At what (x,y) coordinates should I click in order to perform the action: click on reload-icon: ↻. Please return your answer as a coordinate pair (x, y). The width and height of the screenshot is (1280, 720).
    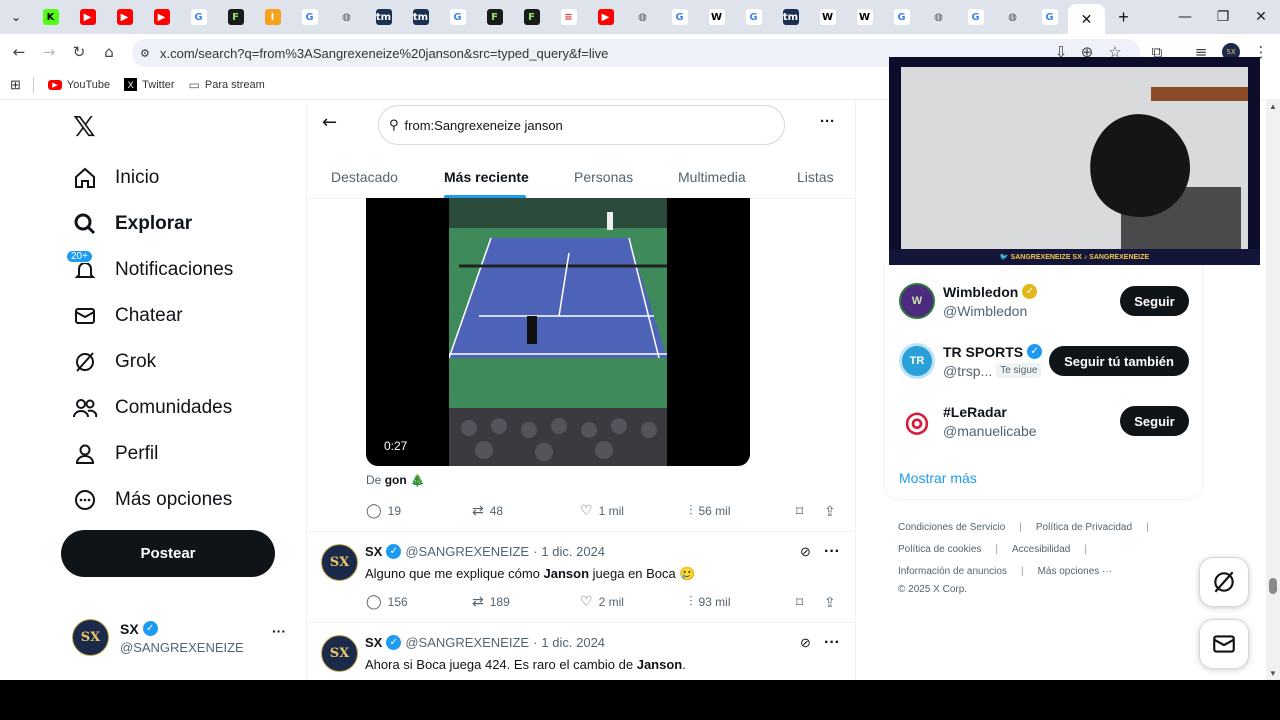
    Looking at the image, I should click on (79, 52).